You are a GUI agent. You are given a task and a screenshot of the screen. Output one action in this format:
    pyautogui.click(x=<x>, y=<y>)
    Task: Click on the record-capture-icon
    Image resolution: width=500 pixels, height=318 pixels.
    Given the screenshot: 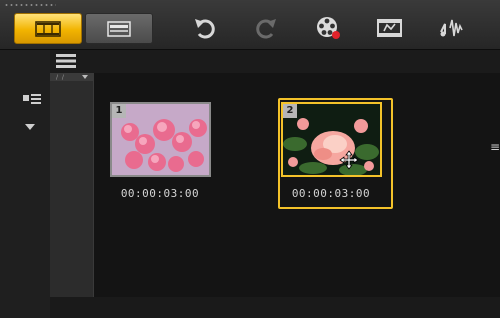 What is the action you would take?
    pyautogui.click(x=328, y=28)
    